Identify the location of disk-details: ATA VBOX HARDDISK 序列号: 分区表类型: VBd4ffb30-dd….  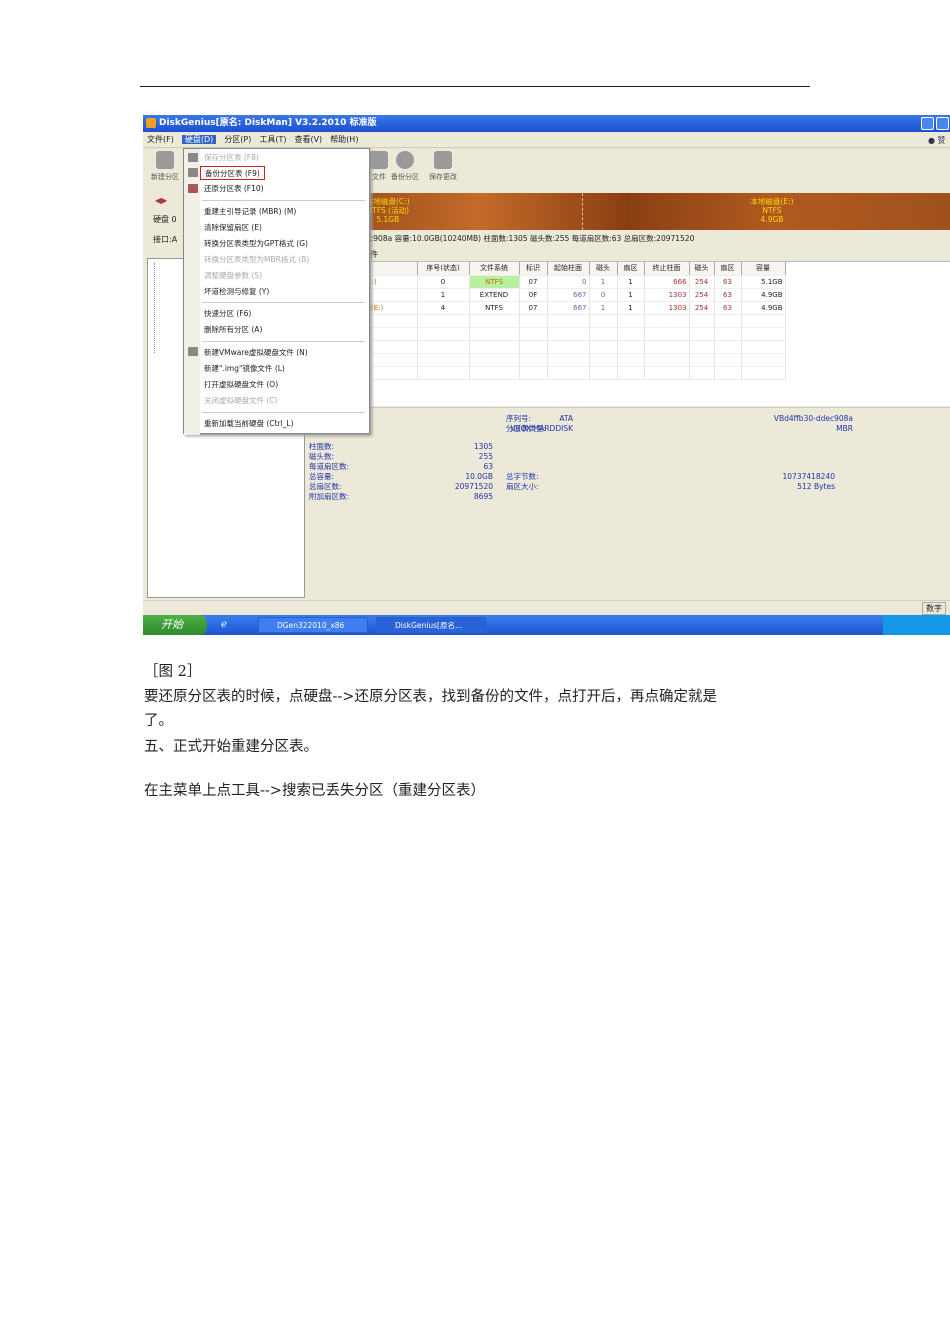
(627, 502).